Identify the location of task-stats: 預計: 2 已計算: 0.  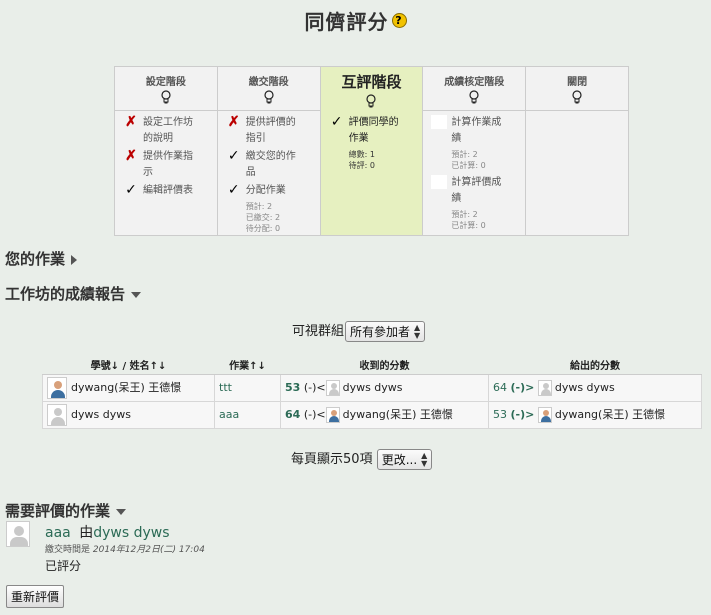
(478, 160).